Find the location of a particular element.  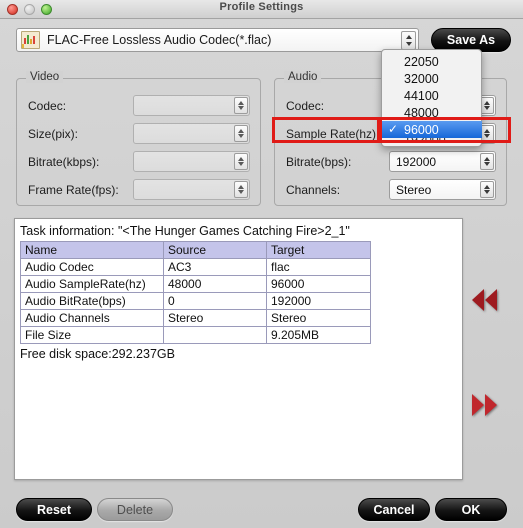

forward-double-right-icon is located at coordinates (484, 405).